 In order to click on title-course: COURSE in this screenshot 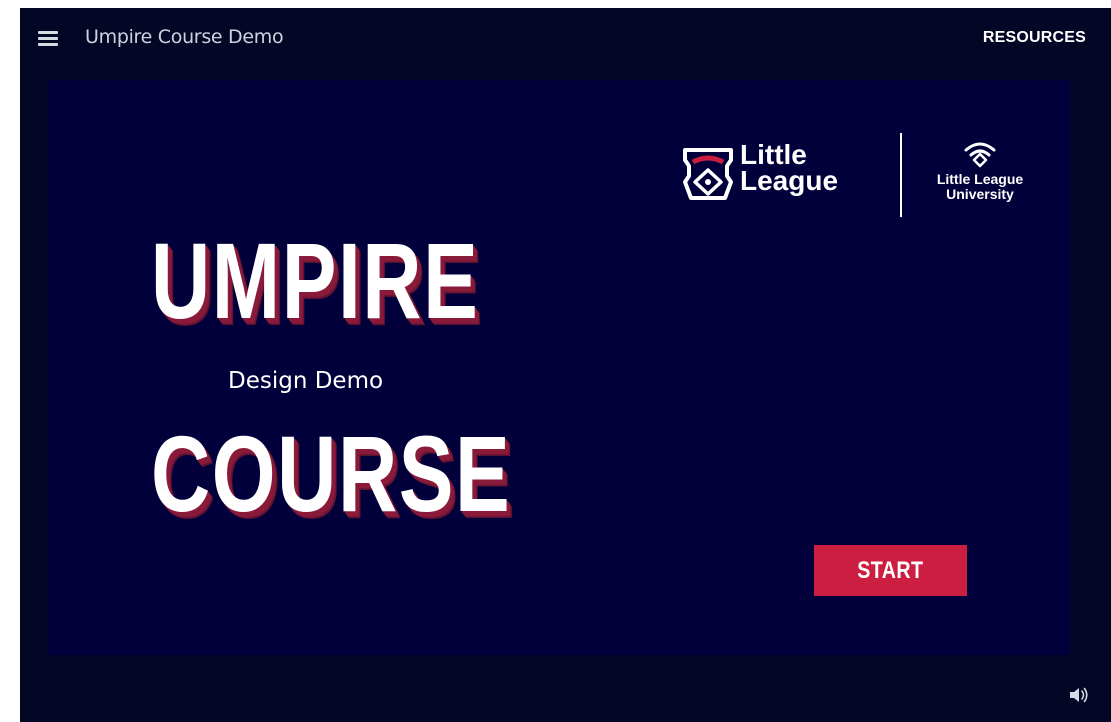, I will do `click(331, 473)`.